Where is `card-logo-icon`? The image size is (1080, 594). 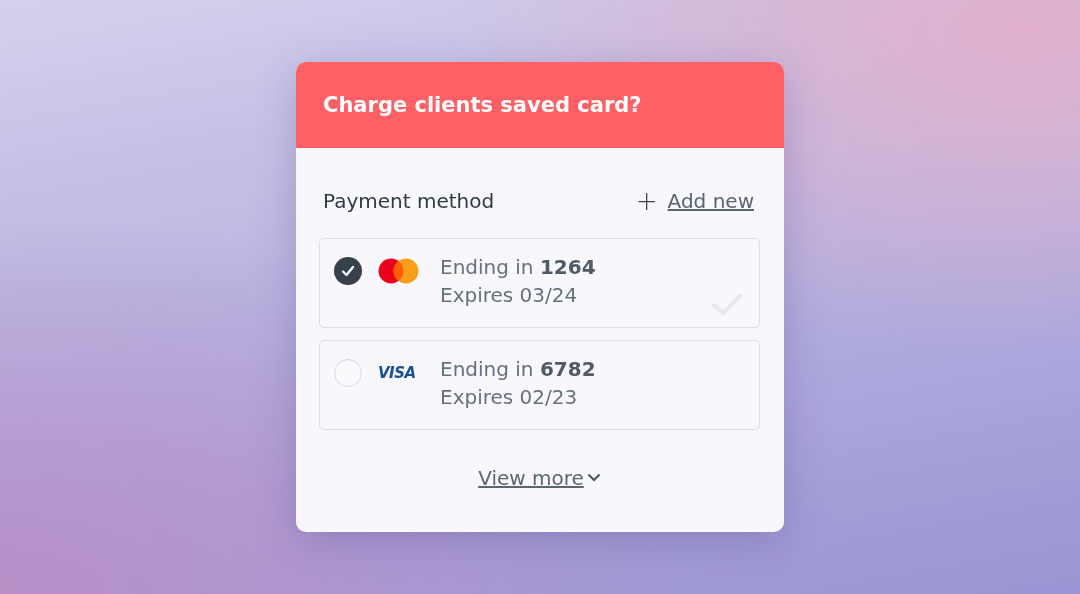 card-logo-icon is located at coordinates (399, 271).